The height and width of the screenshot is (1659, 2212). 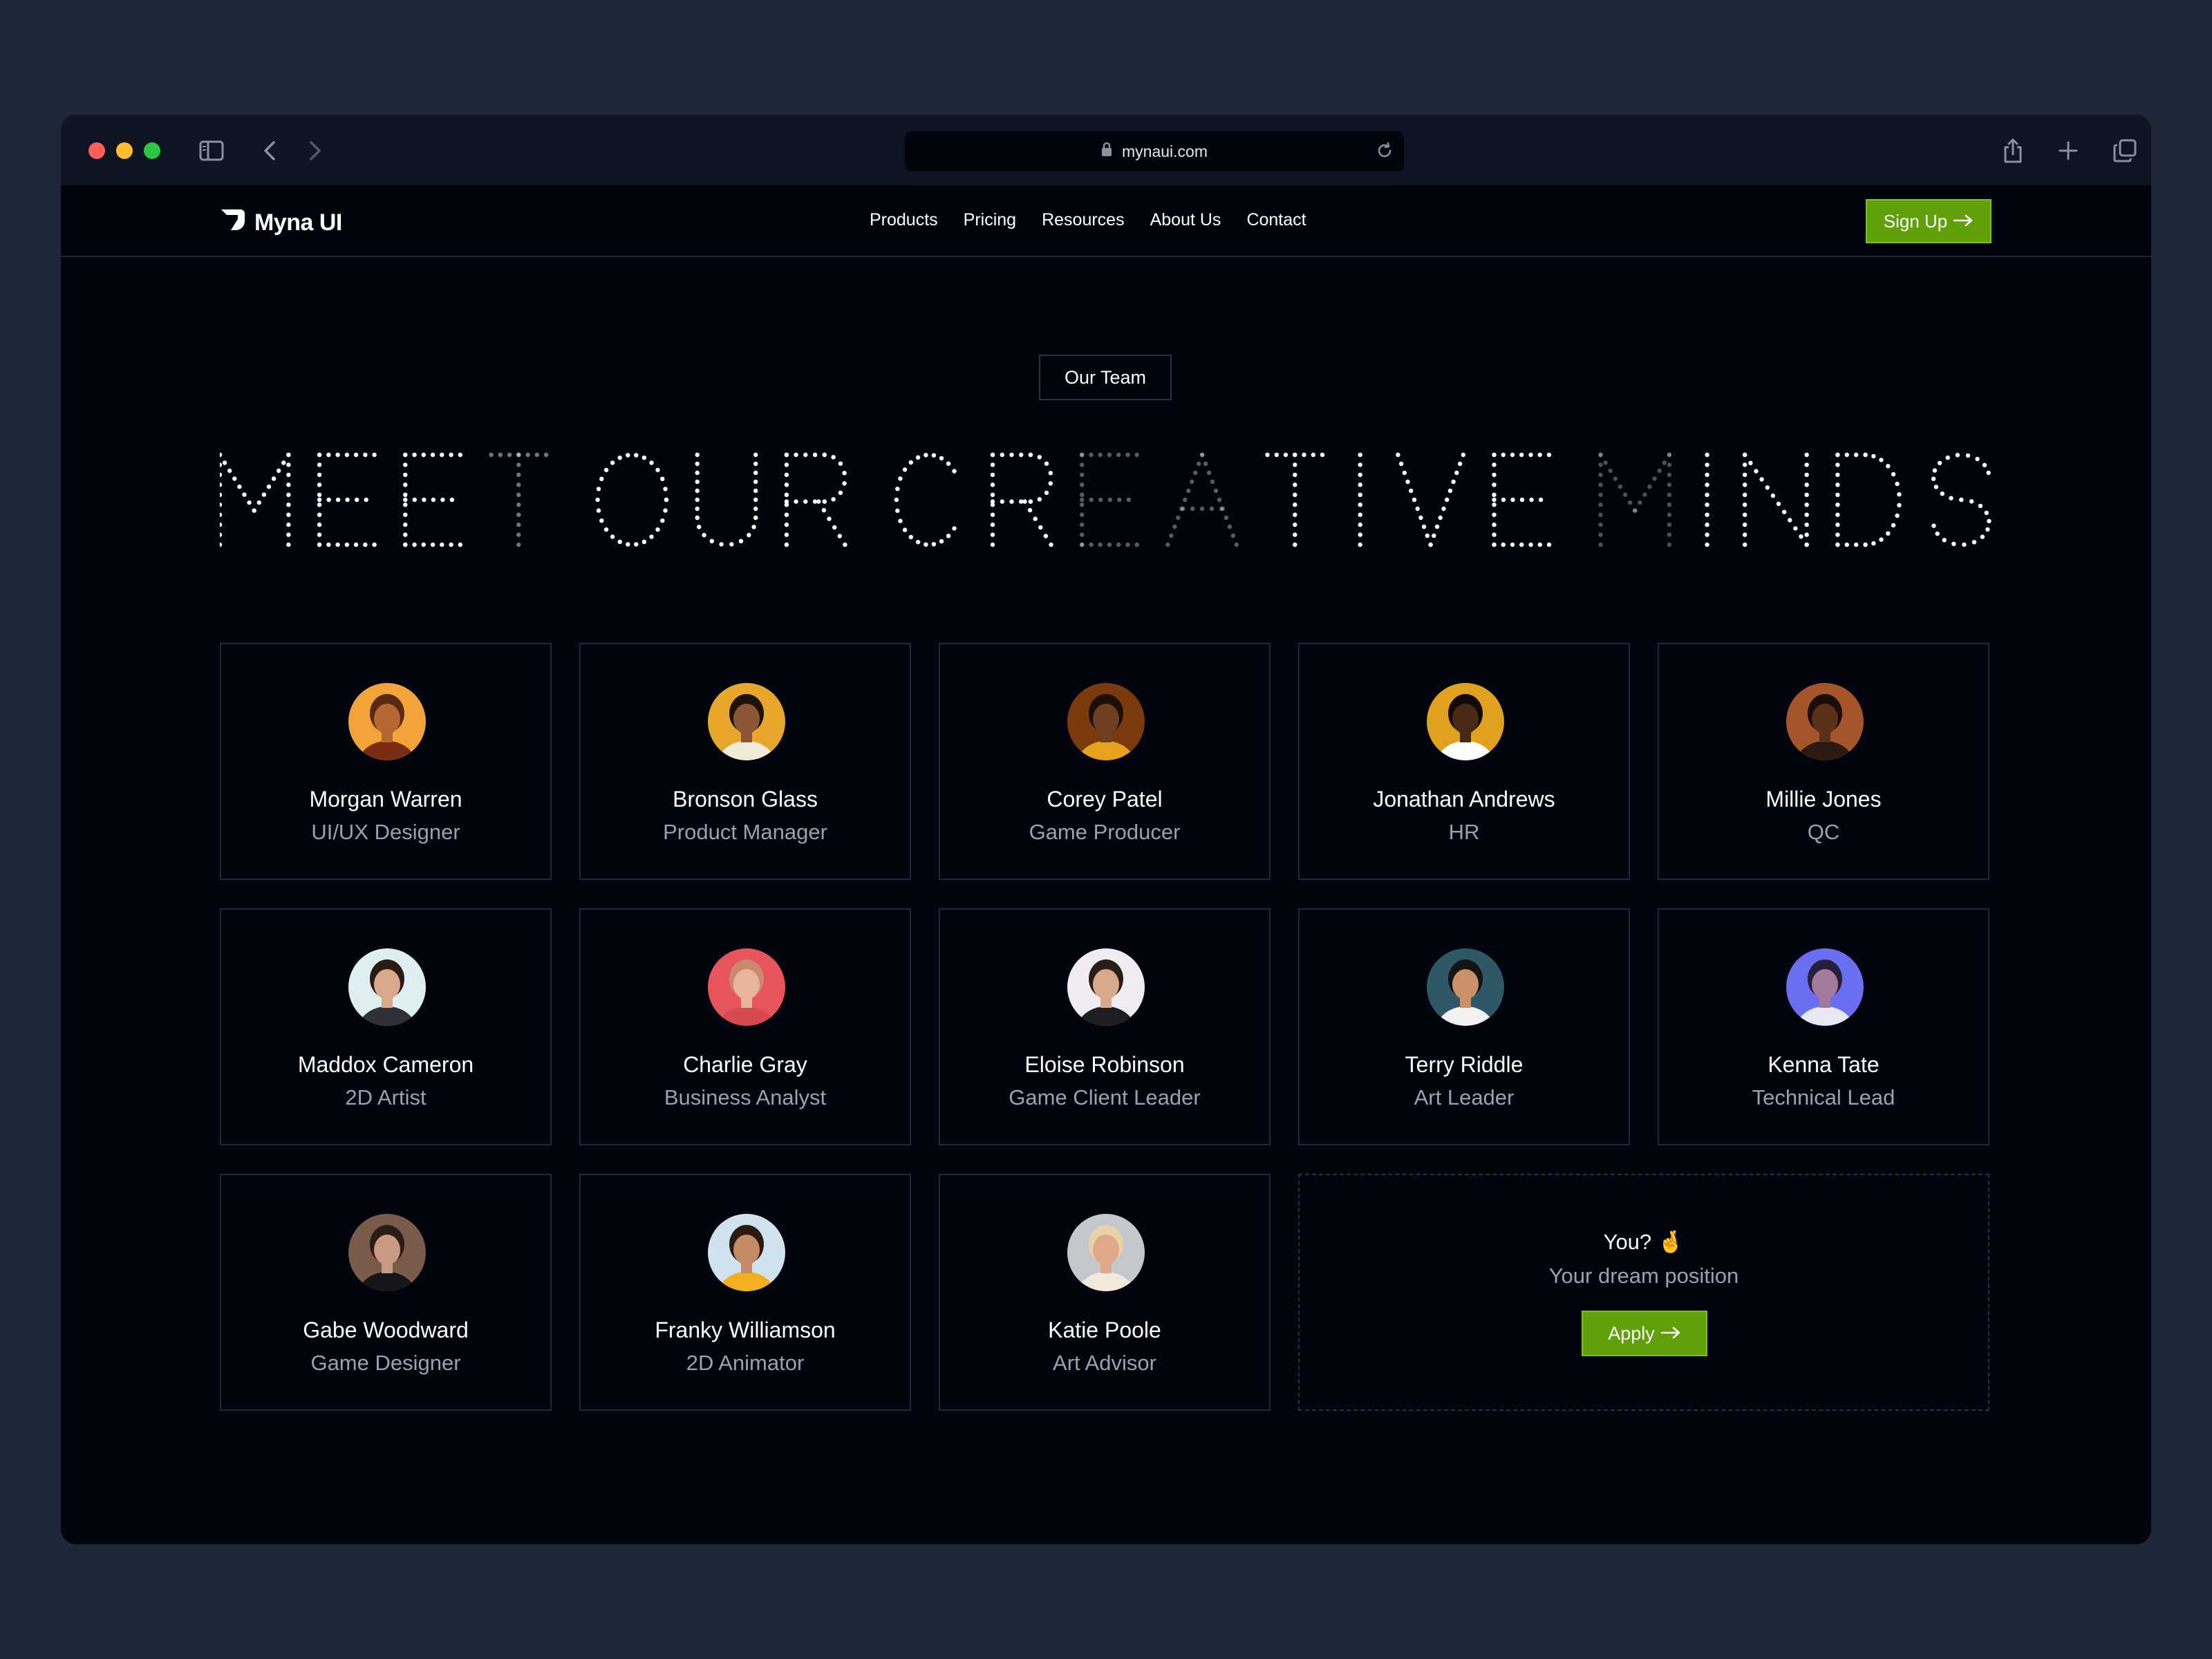 I want to click on member-role: Game Designer, so click(x=385, y=1363).